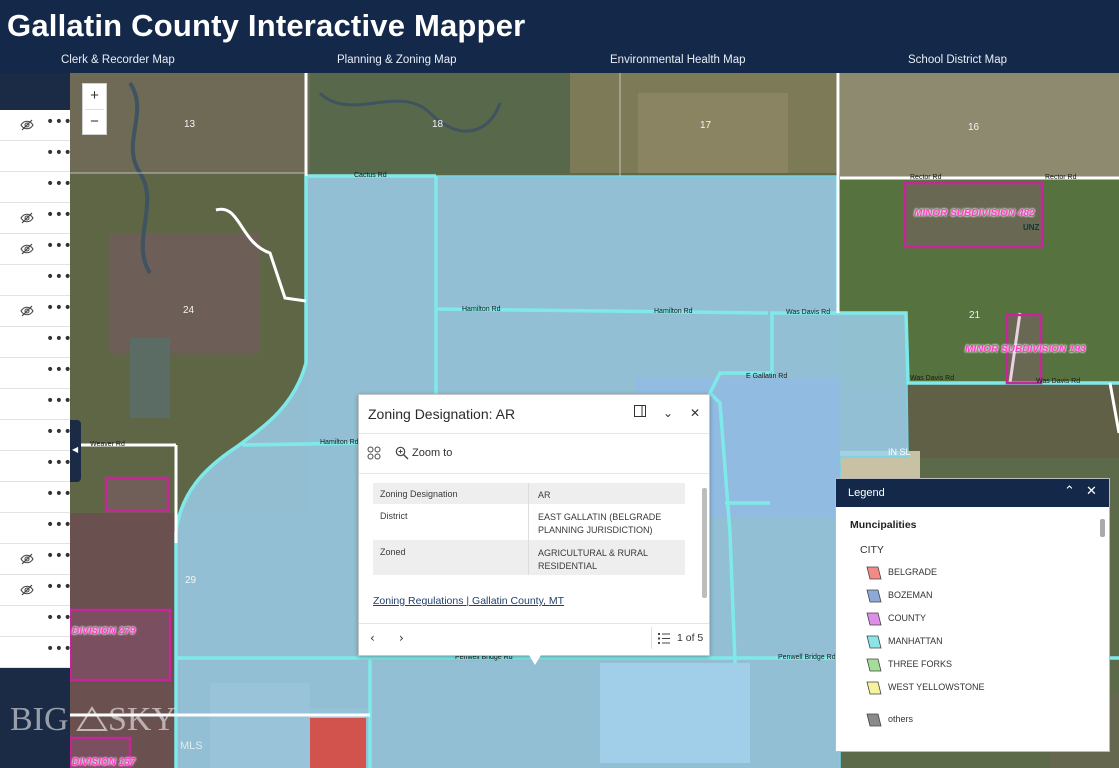  What do you see at coordinates (544, 495) in the screenshot?
I see `attribute-value: AR` at bounding box center [544, 495].